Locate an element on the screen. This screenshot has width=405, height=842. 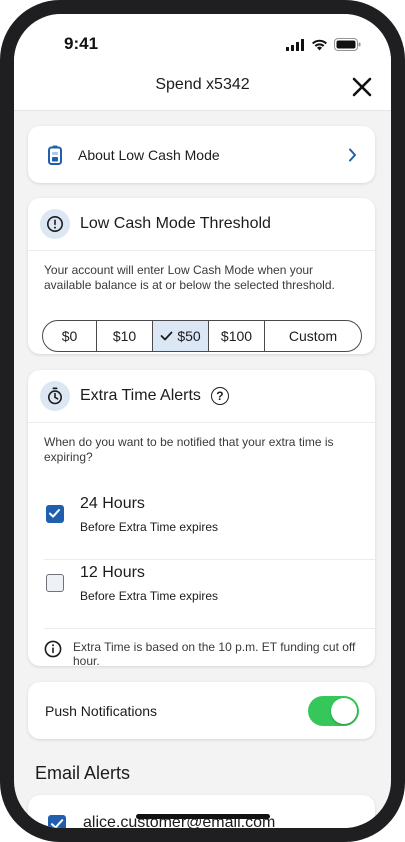
checkbox-12h is located at coordinates (55, 583).